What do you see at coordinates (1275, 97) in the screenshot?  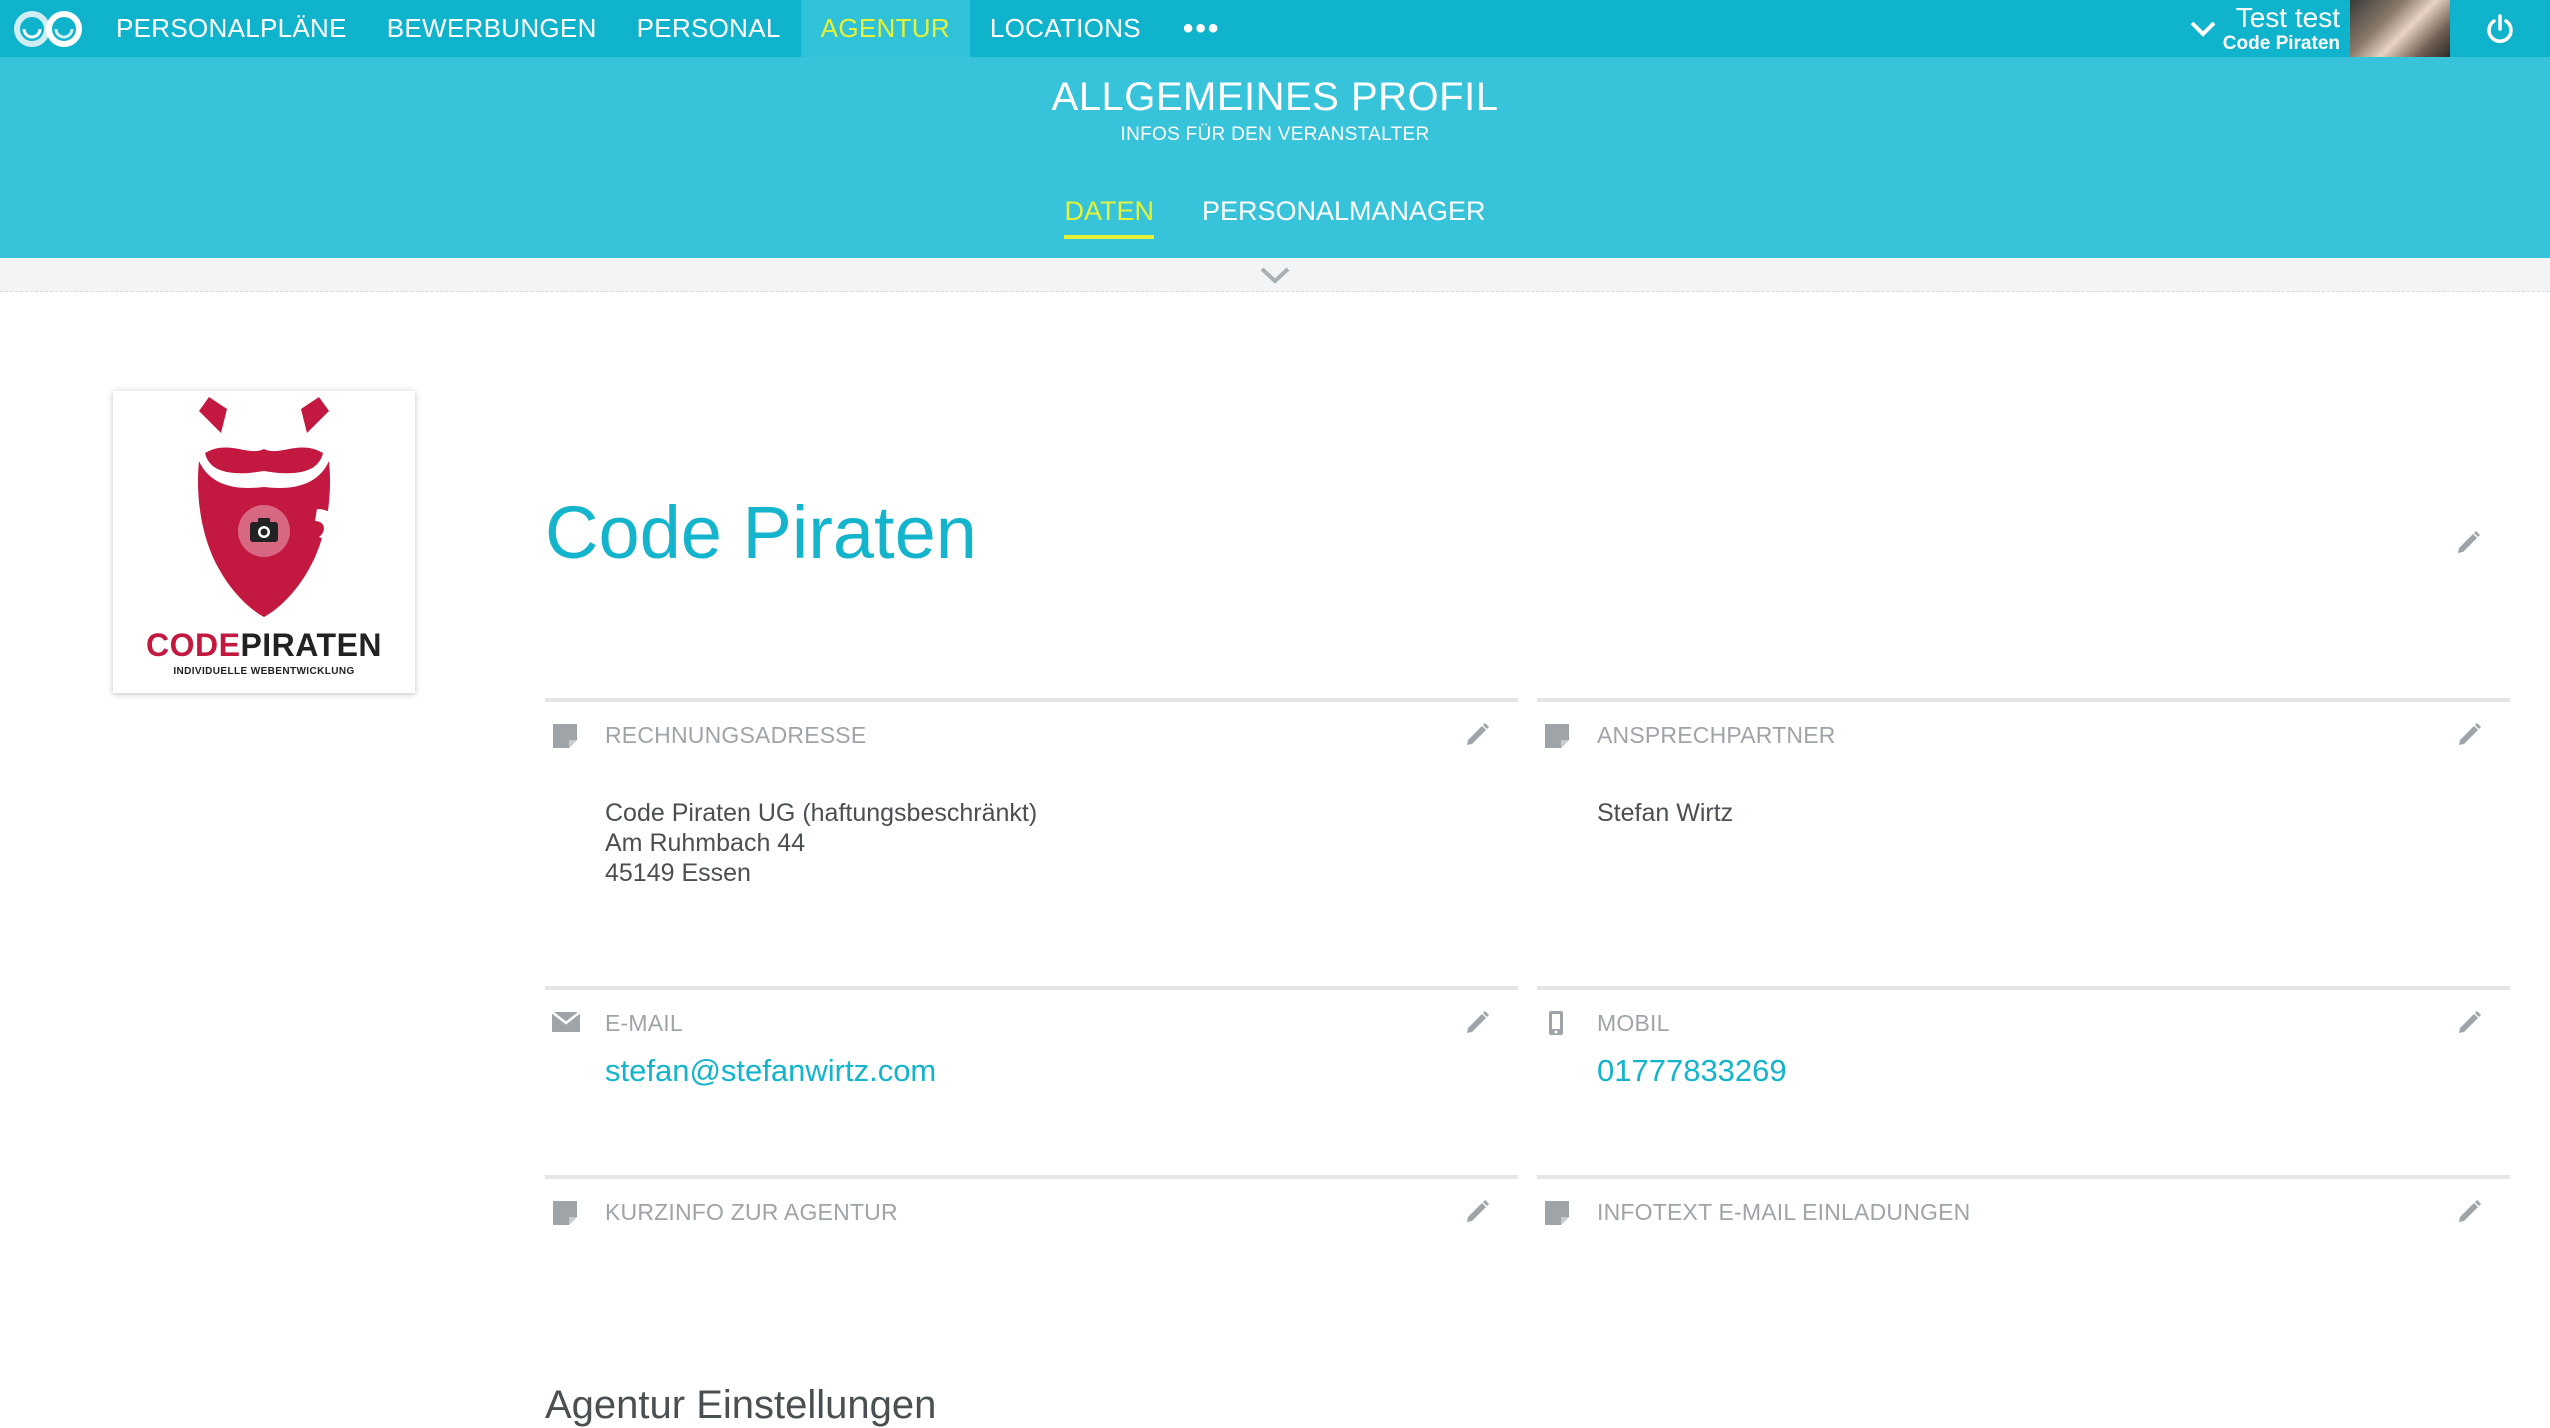 I see `page-title: ALLGEMEINES PROFIL` at bounding box center [1275, 97].